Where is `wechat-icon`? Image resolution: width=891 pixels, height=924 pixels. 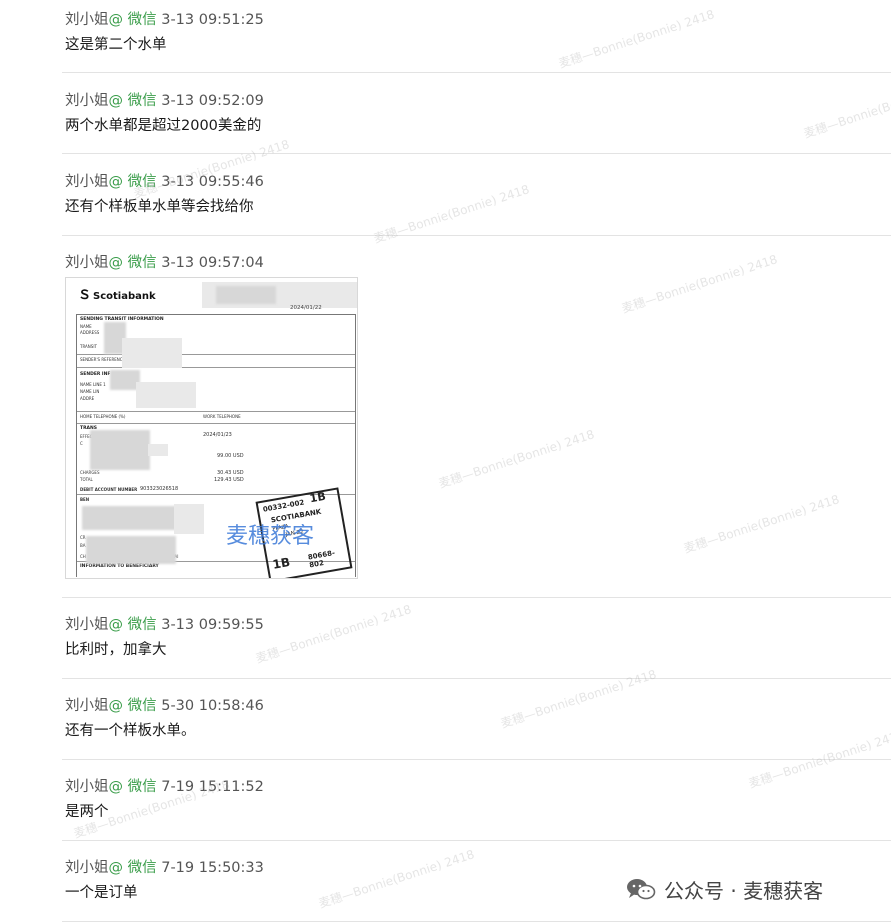
wechat-icon is located at coordinates (641, 889).